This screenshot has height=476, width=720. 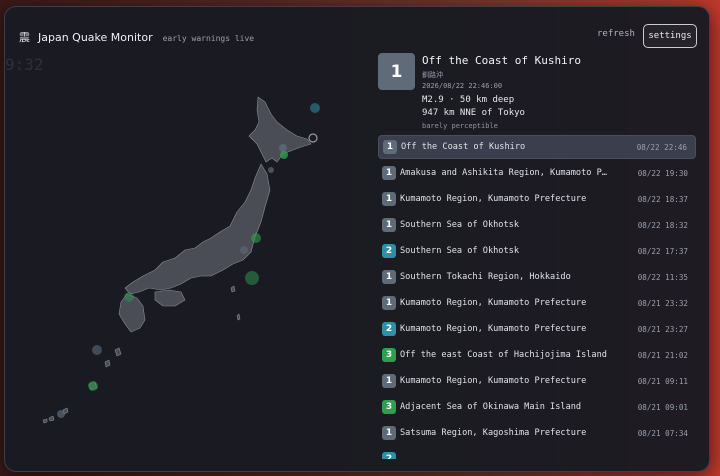 What do you see at coordinates (396, 71) in the screenshot?
I see `intensity-badge-large: 1` at bounding box center [396, 71].